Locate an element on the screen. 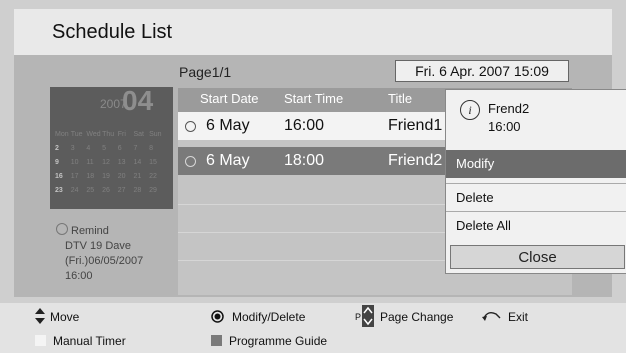  modify-delete-hint: Modify/Delete is located at coordinates (269, 317).